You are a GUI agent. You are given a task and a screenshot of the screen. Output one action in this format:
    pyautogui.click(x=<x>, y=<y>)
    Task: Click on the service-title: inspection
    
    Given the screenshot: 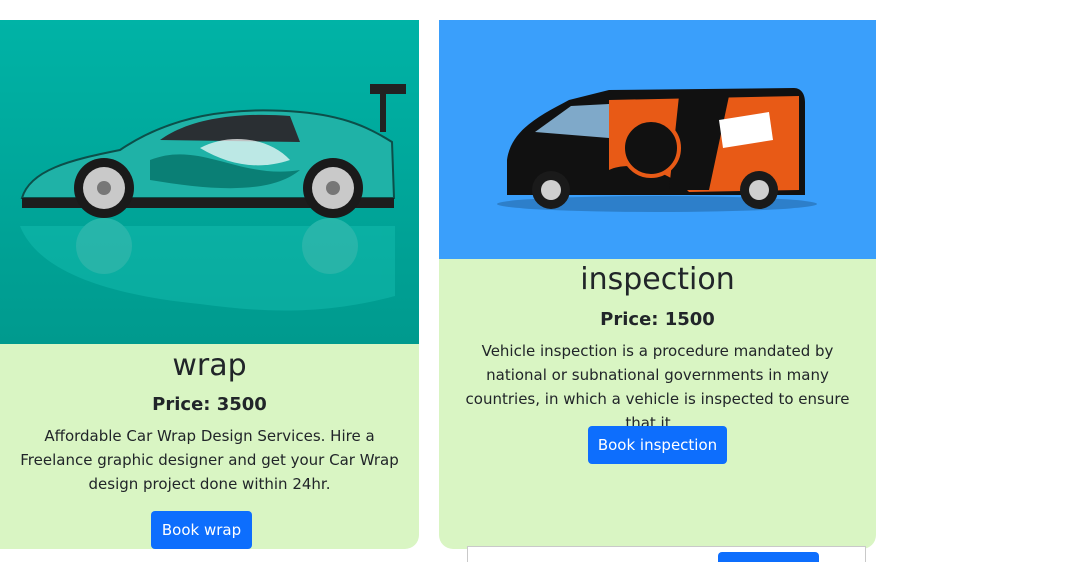 What is the action you would take?
    pyautogui.click(x=657, y=279)
    